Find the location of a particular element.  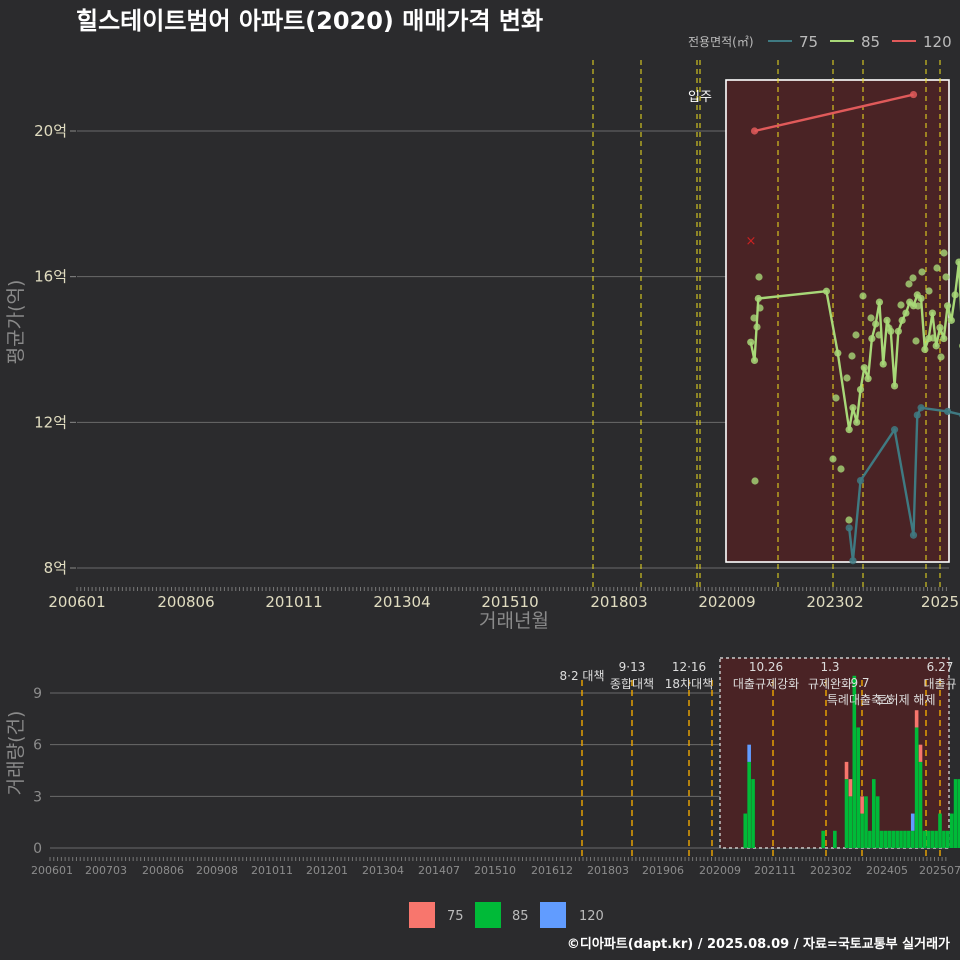

move-in-annotation: 입주 is located at coordinates (700, 97).